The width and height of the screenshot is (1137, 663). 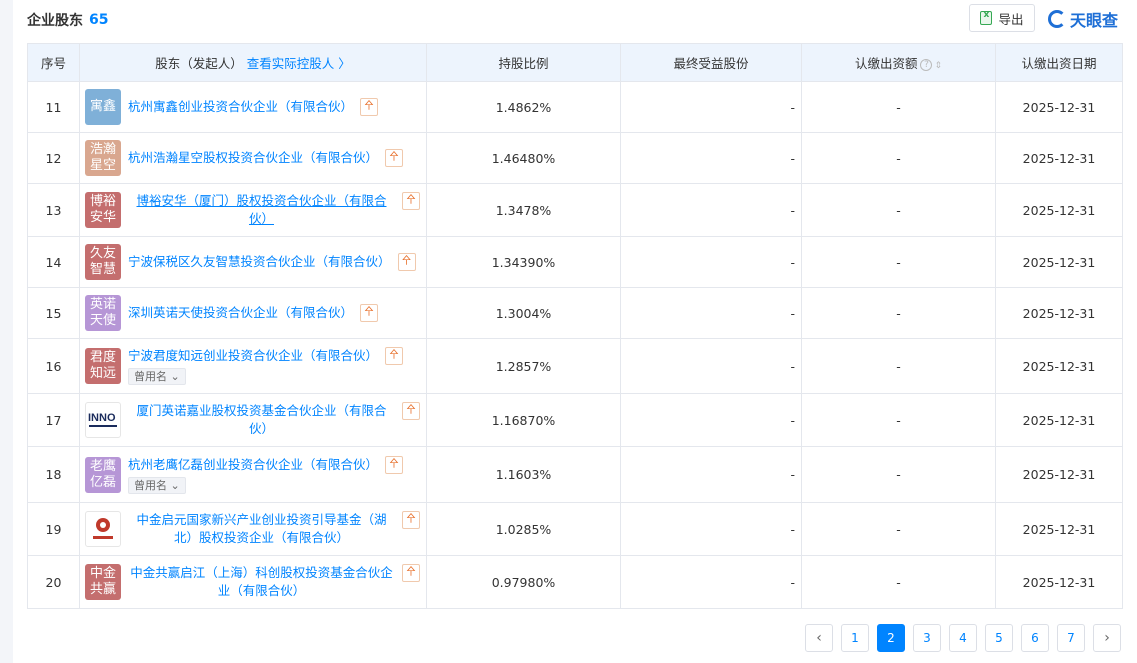 I want to click on company-avatar: 英诺天使, so click(x=103, y=313).